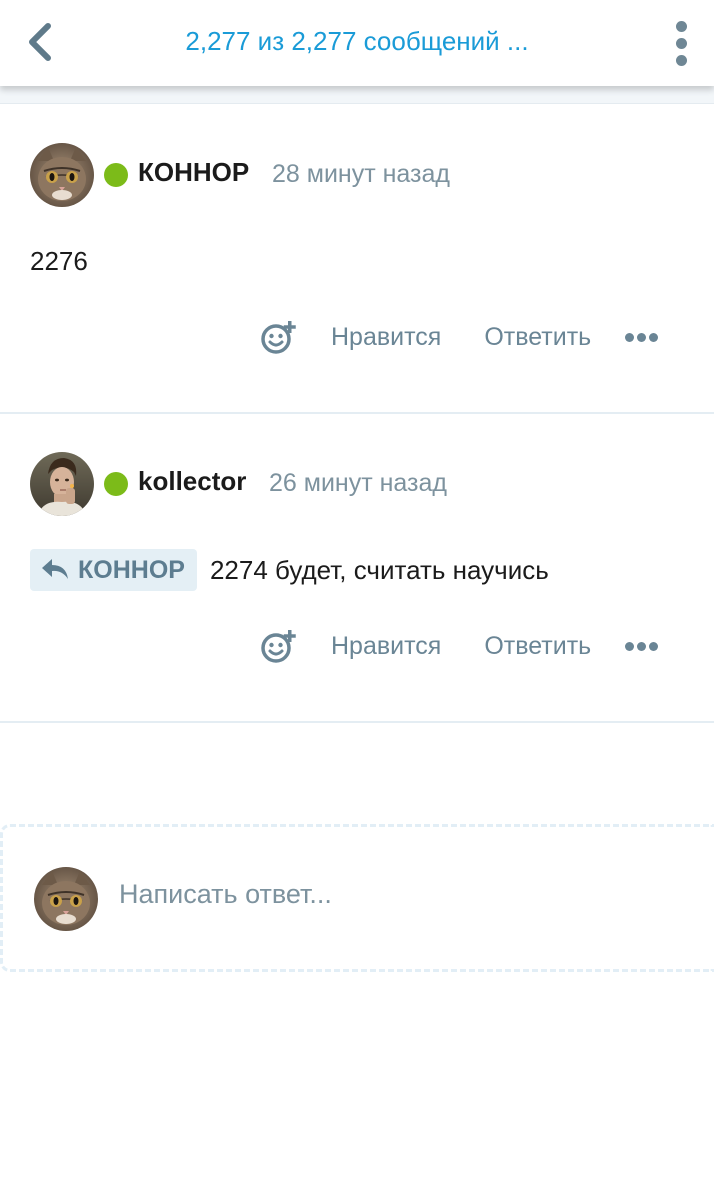 This screenshot has width=714, height=1181. I want to click on post-time: 28 минут назад, so click(361, 174).